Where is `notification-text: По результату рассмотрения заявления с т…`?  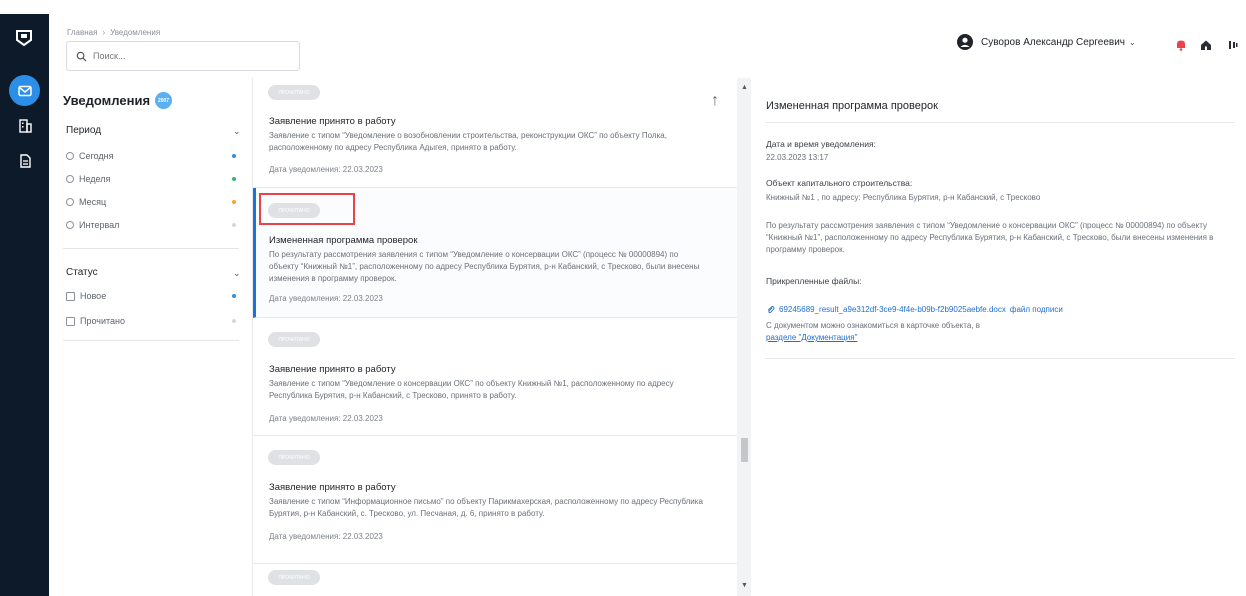
notification-text: По результату рассмотрения заявления с т… is located at coordinates (484, 266).